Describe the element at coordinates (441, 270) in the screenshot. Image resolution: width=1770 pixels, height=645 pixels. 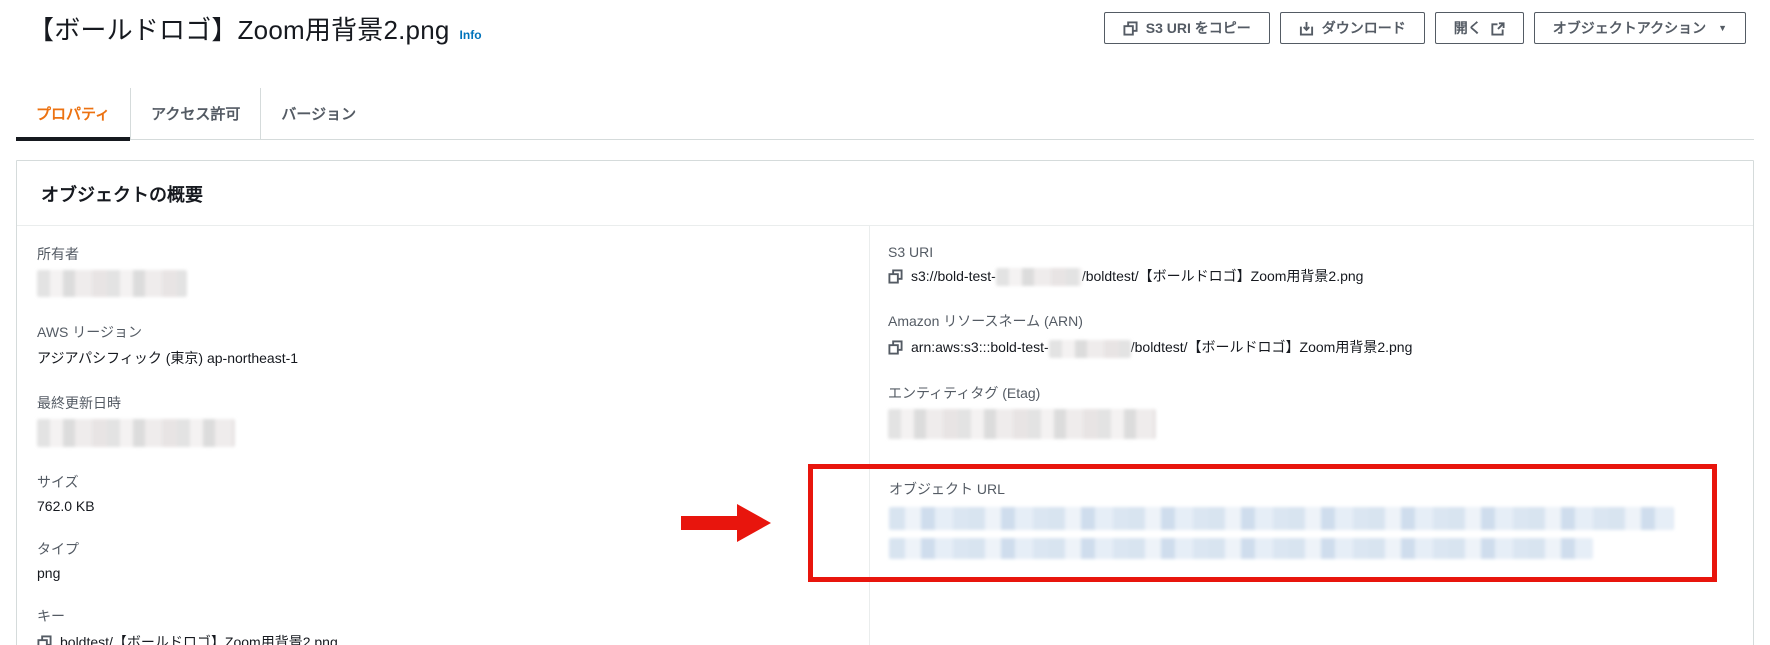
I see `owner-field: 所有者` at that location.